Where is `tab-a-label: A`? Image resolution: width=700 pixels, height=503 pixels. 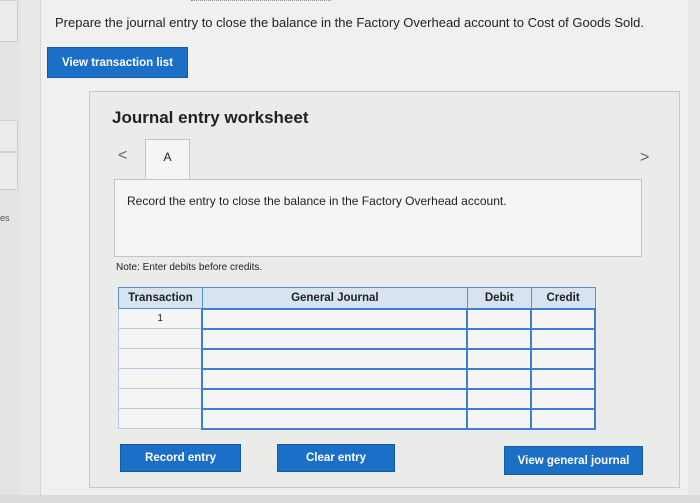 tab-a-label: A is located at coordinates (167, 157).